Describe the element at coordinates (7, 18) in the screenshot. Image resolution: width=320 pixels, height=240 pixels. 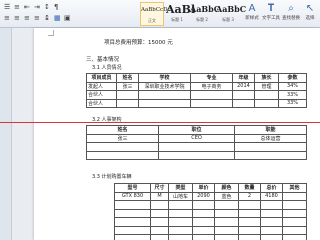
I see `align-left-icon: ≡` at that location.